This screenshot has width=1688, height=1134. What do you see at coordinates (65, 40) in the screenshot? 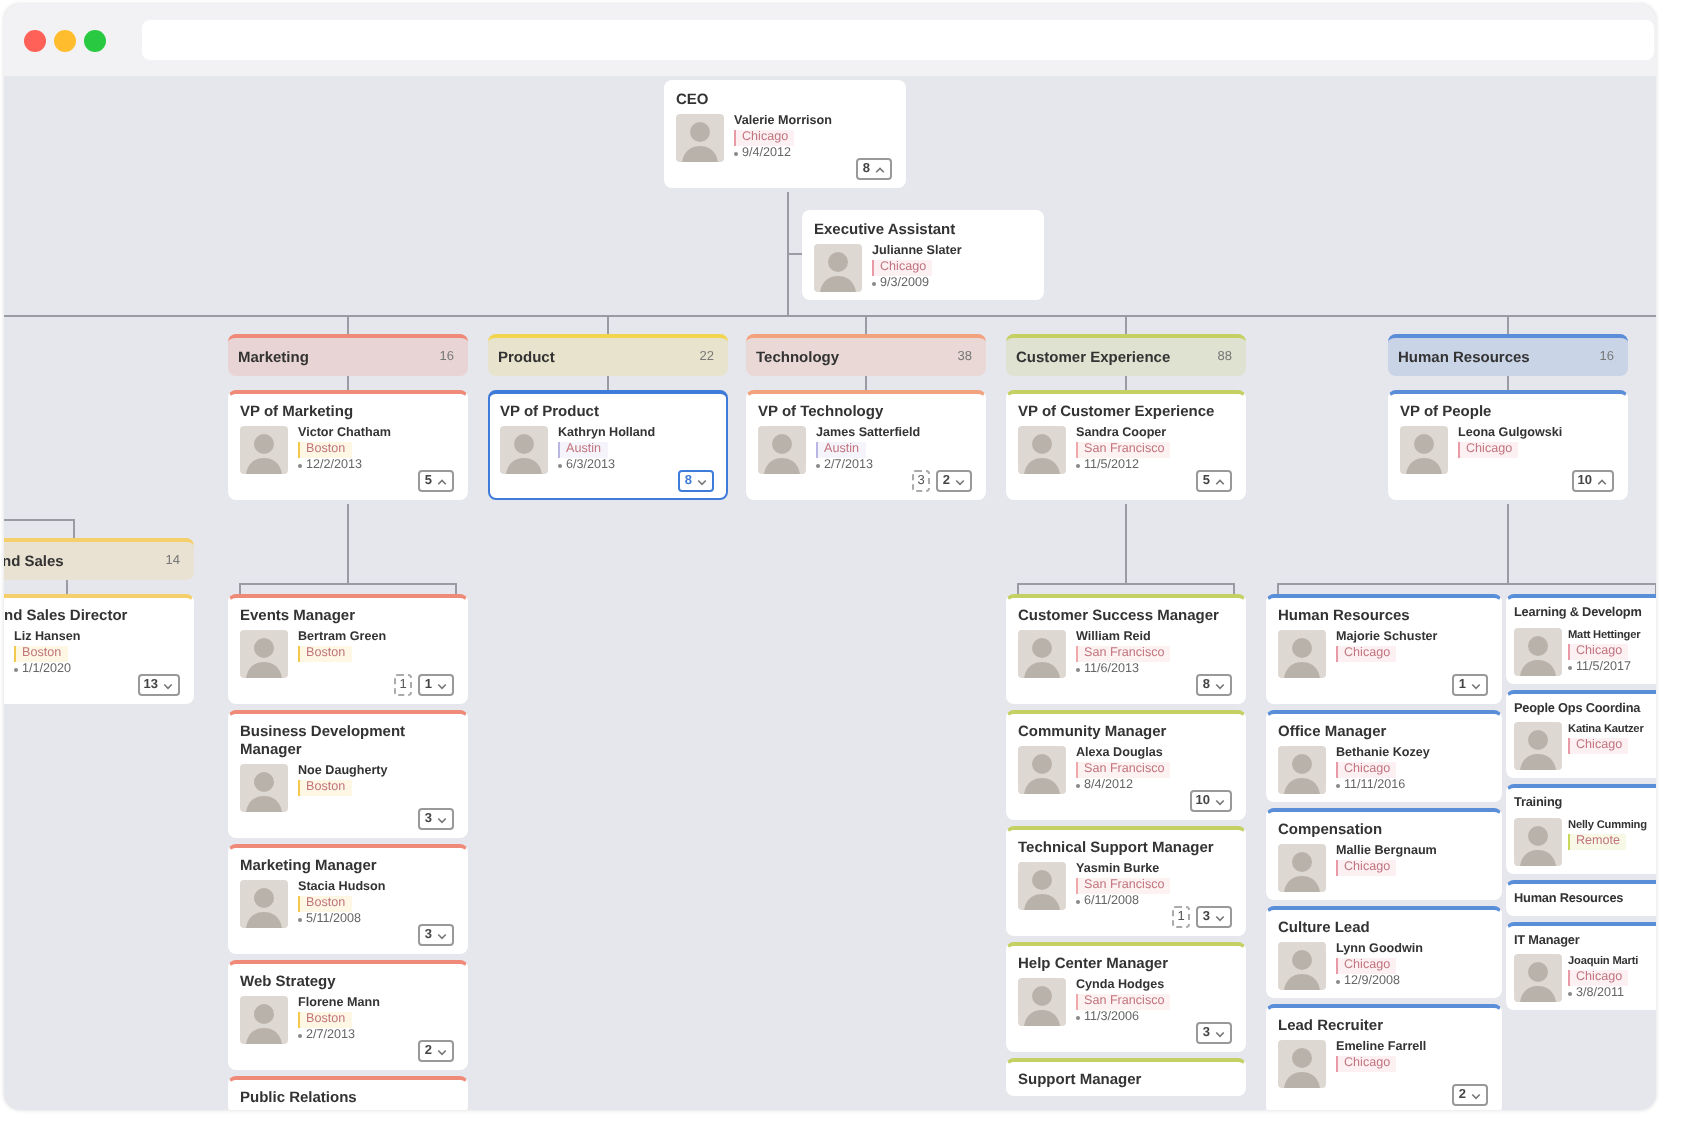
I see `minimize-icon` at bounding box center [65, 40].